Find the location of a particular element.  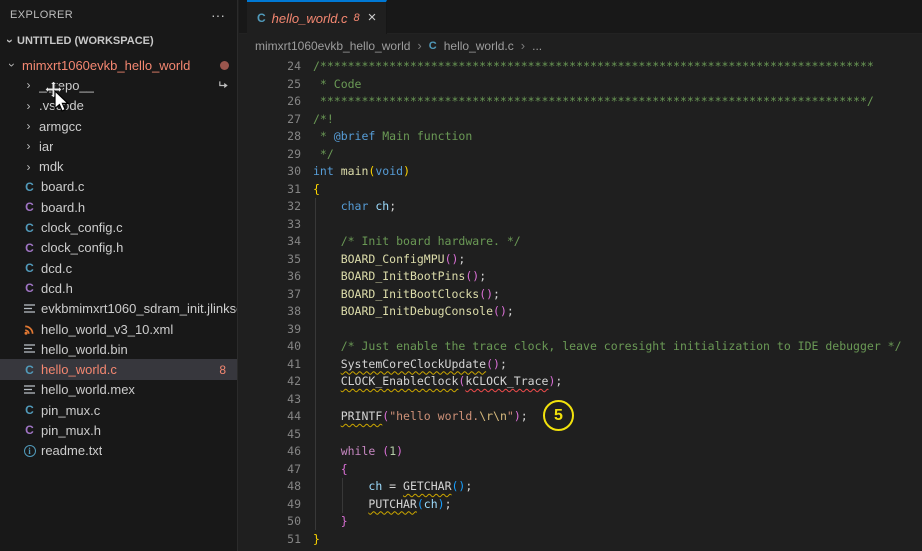

line-content: { is located at coordinates (316, 188).